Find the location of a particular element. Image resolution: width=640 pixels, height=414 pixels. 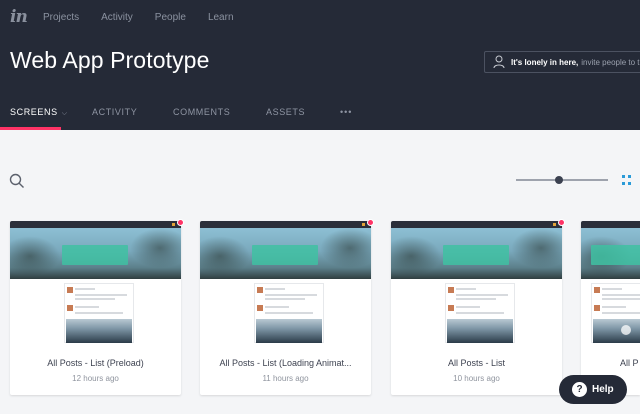

screen-timestamp: 11 hours ago is located at coordinates (285, 378).